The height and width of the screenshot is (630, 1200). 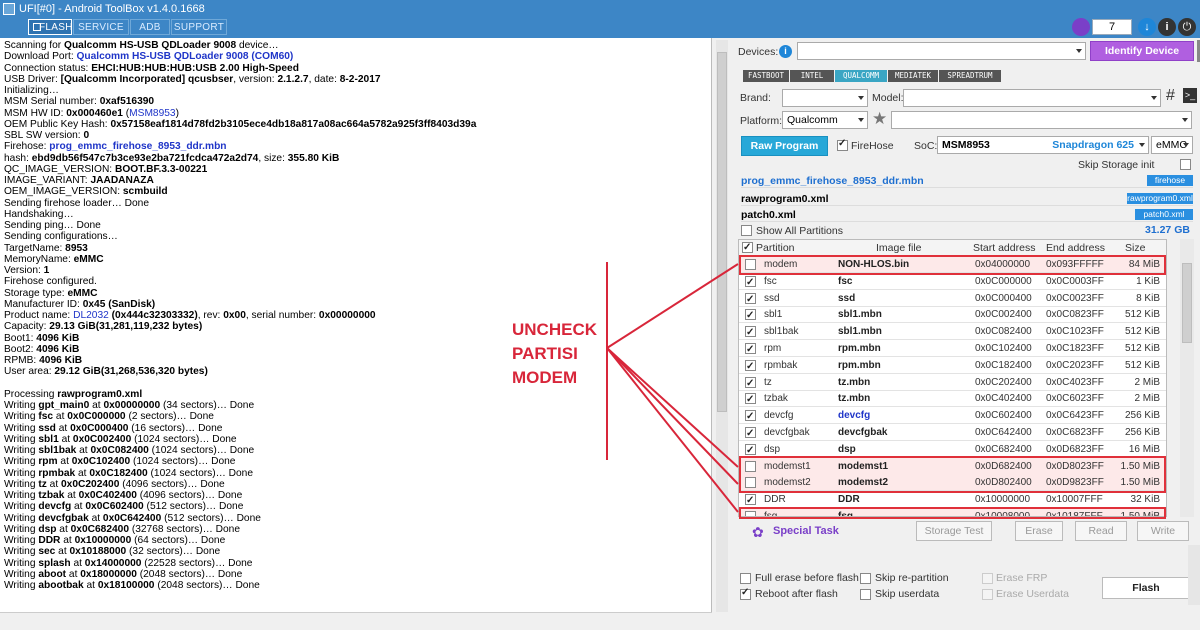 I want to click on raw-program-button: Raw Program, so click(x=784, y=146).